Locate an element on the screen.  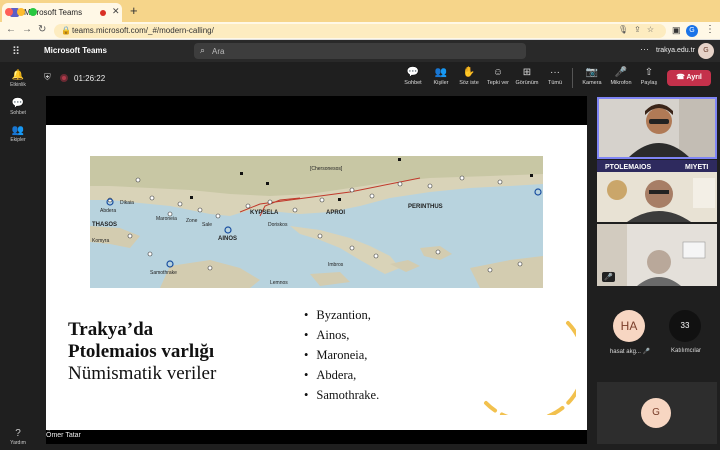
rail-item-help: ? Yardım is located at coordinates (18, 437).